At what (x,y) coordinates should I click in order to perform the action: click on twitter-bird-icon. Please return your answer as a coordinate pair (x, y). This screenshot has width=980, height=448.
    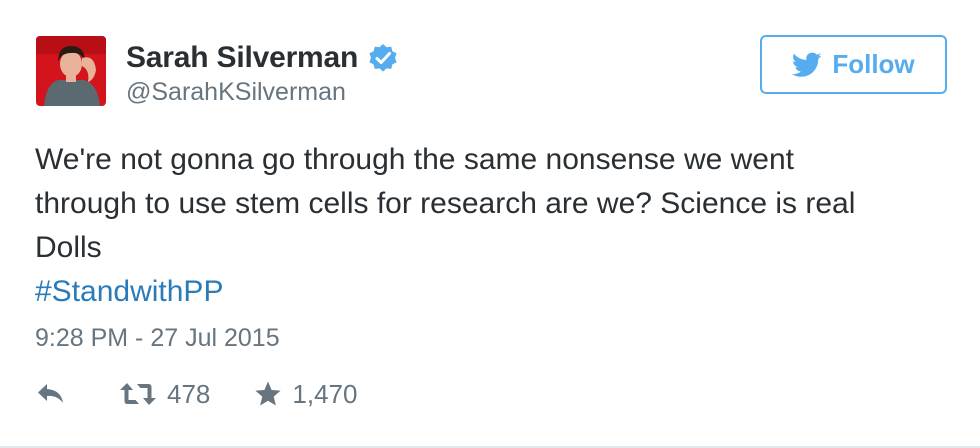
    Looking at the image, I should click on (807, 65).